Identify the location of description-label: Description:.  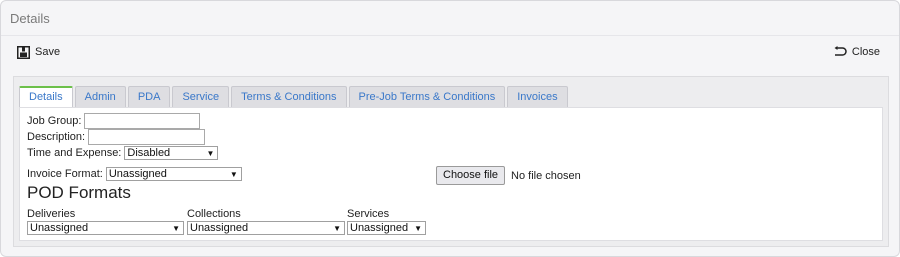
(56, 137).